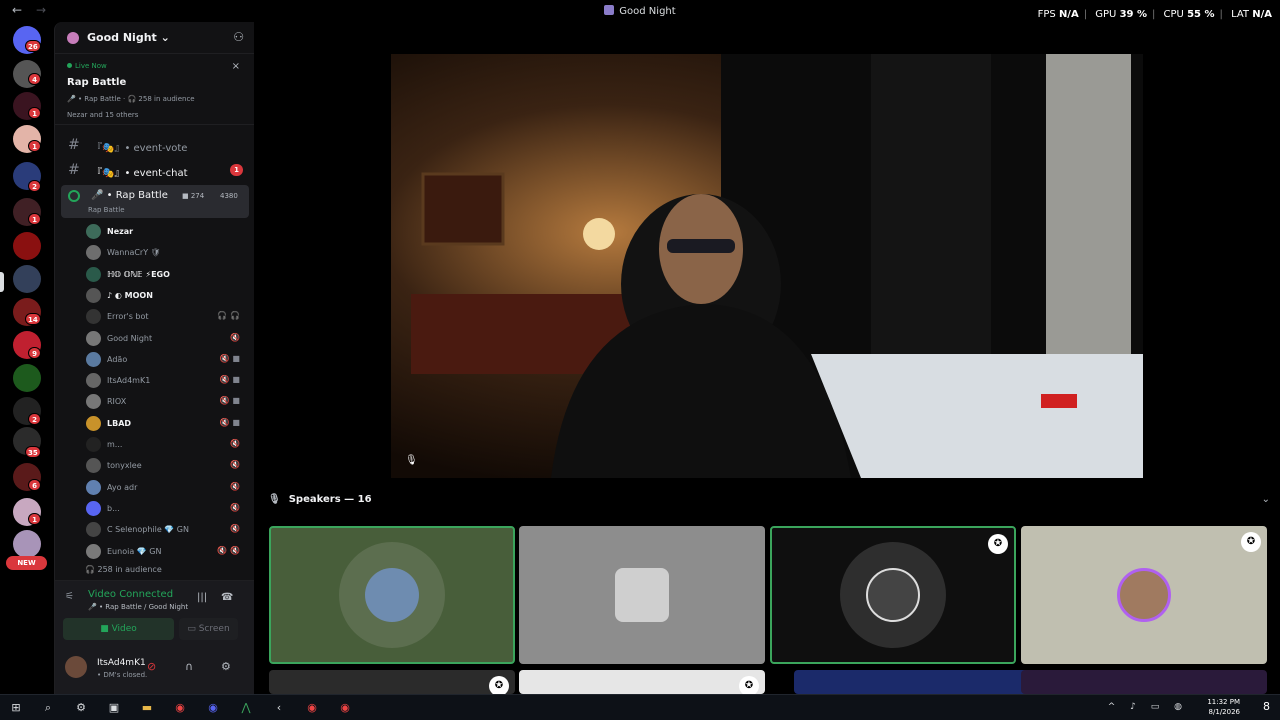 The width and height of the screenshot is (1280, 720). What do you see at coordinates (193, 196) in the screenshot?
I see `camera-count: ■ 274` at bounding box center [193, 196].